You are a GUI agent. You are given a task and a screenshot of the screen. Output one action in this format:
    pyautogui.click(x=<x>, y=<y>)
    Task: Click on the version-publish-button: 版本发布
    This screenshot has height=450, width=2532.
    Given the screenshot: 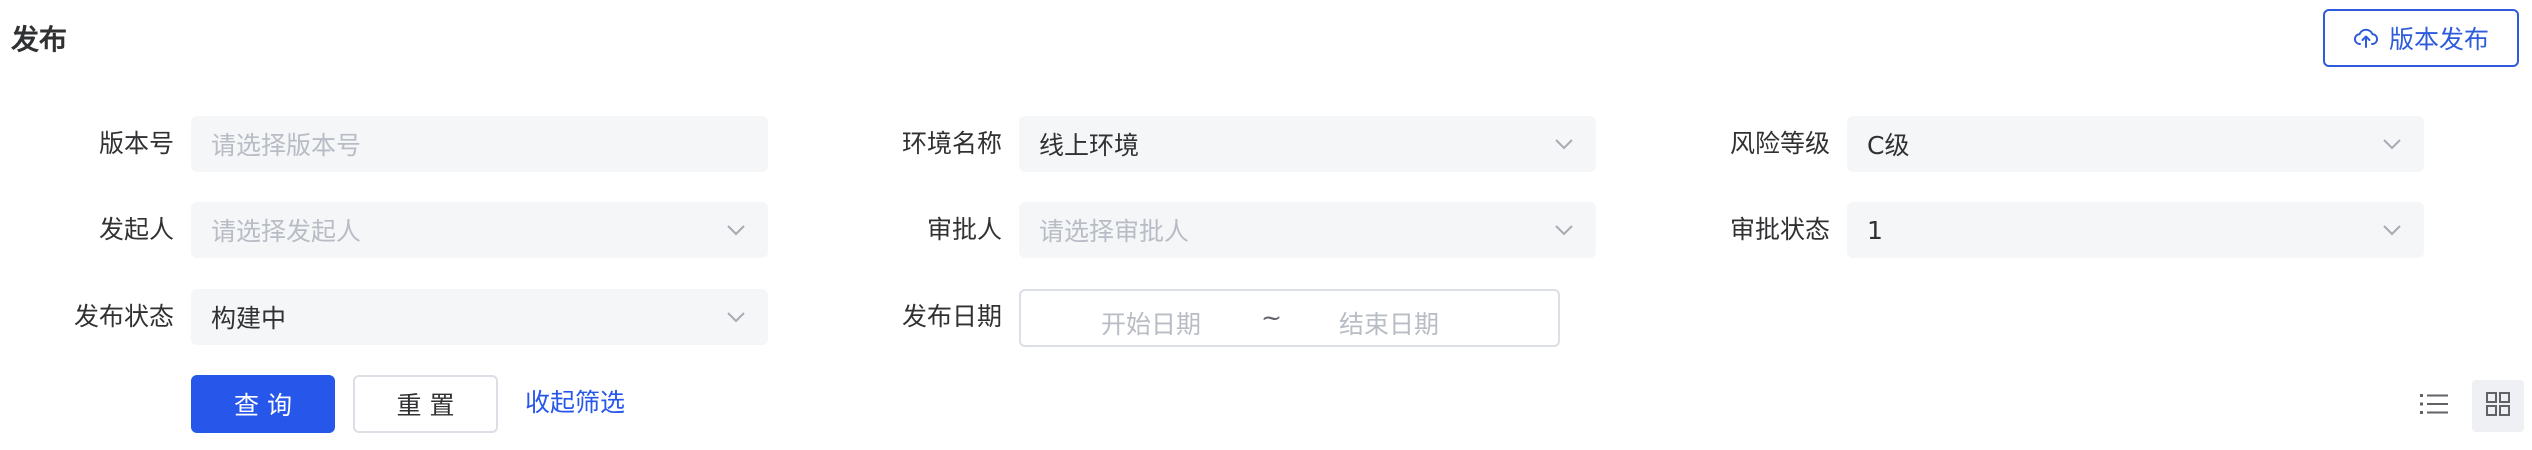 What is the action you would take?
    pyautogui.click(x=2421, y=38)
    